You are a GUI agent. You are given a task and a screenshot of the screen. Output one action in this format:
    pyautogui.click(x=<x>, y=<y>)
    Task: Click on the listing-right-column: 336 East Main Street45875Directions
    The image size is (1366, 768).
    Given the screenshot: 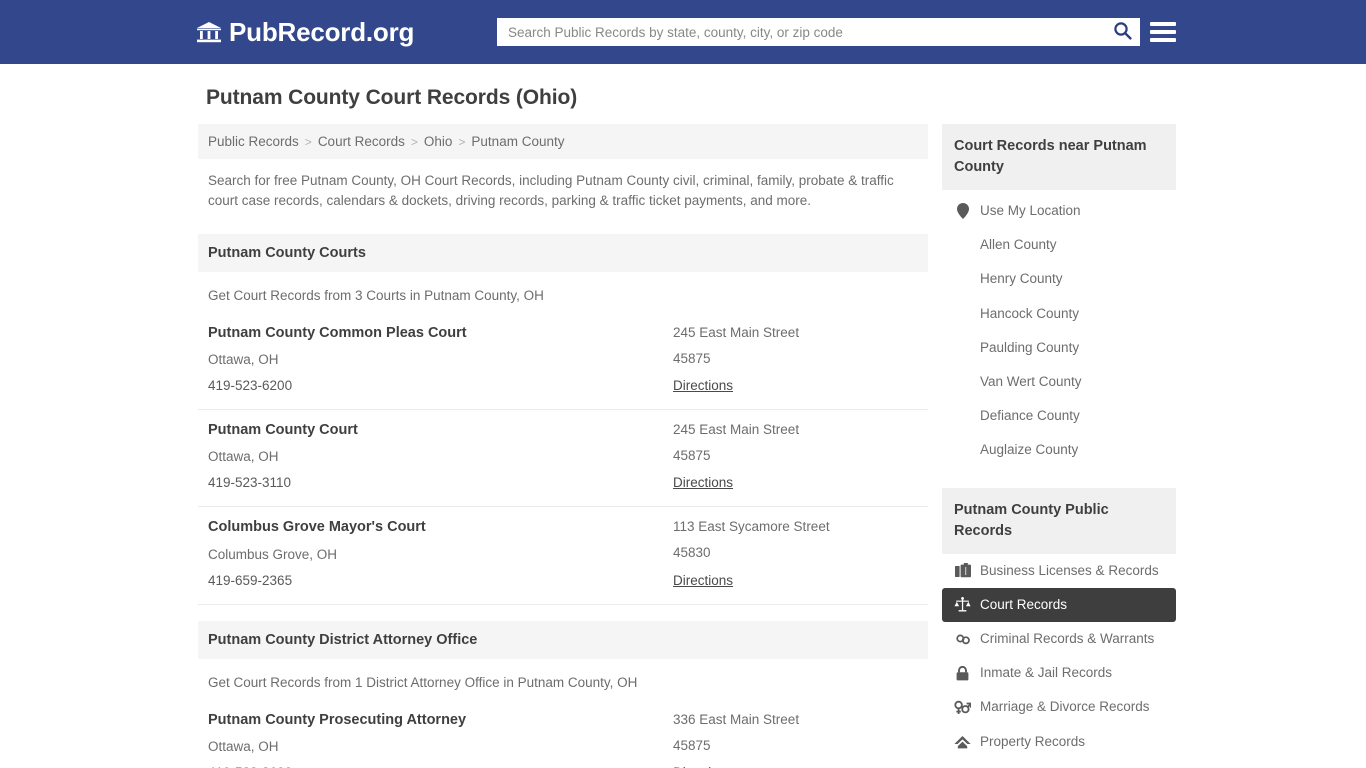 What is the action you would take?
    pyautogui.click(x=795, y=740)
    